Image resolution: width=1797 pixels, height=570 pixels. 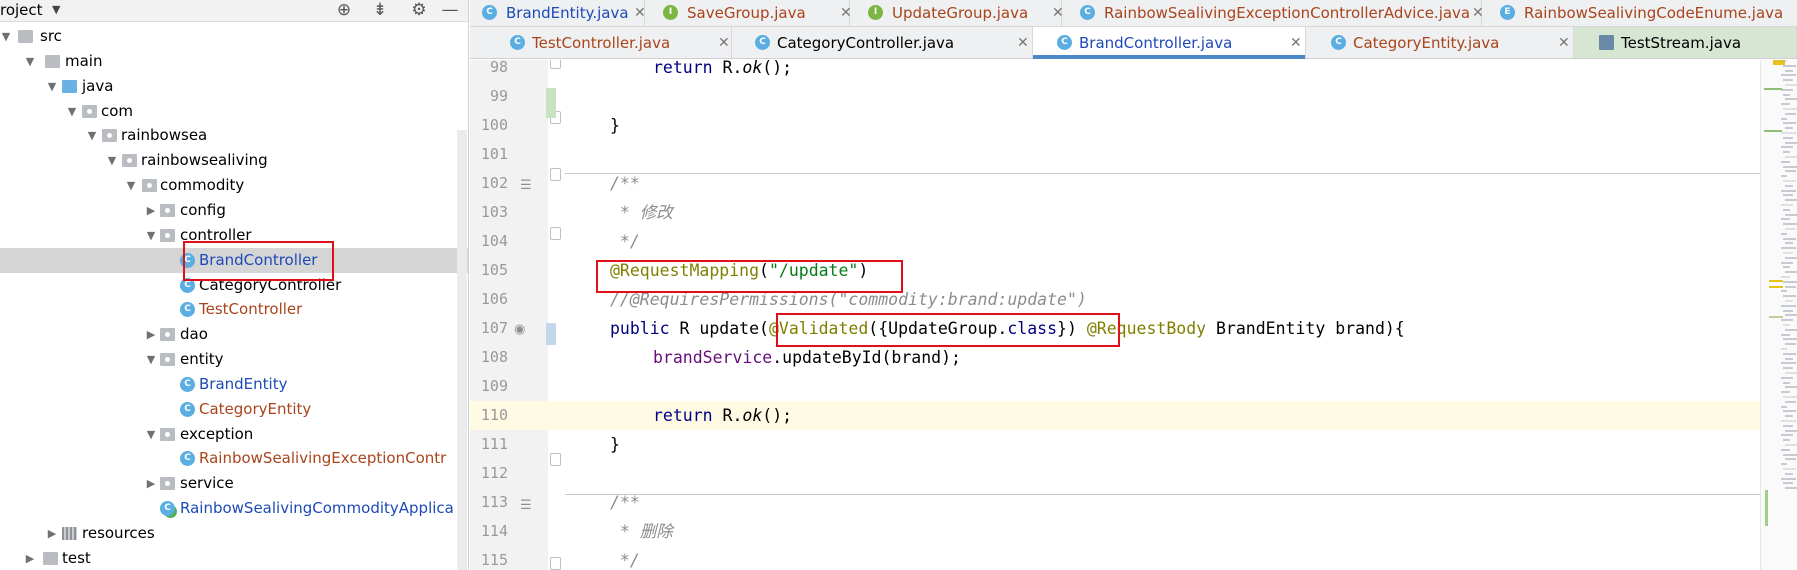 I want to click on tree-item: ▼ rainbowsealiving, so click(x=234, y=160).